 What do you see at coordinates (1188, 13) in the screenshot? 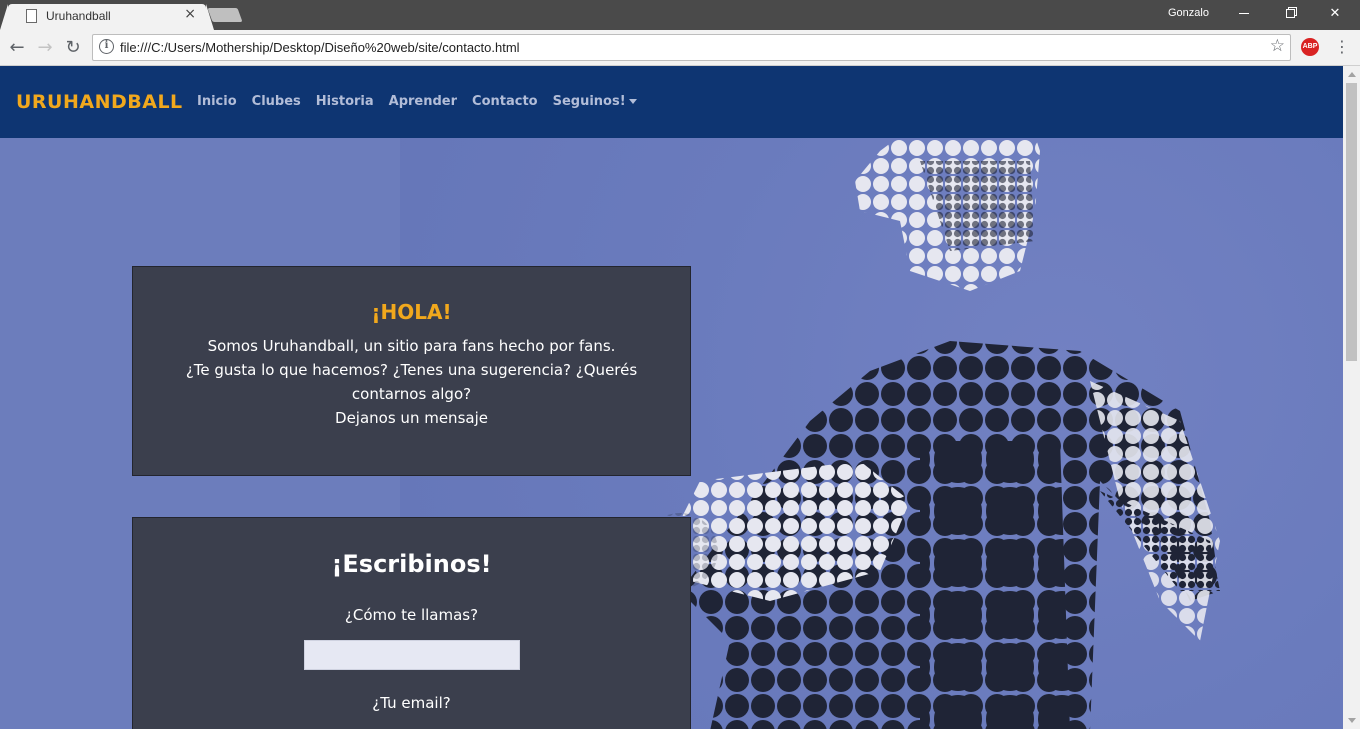
I see `profile-name: Gonzalo` at bounding box center [1188, 13].